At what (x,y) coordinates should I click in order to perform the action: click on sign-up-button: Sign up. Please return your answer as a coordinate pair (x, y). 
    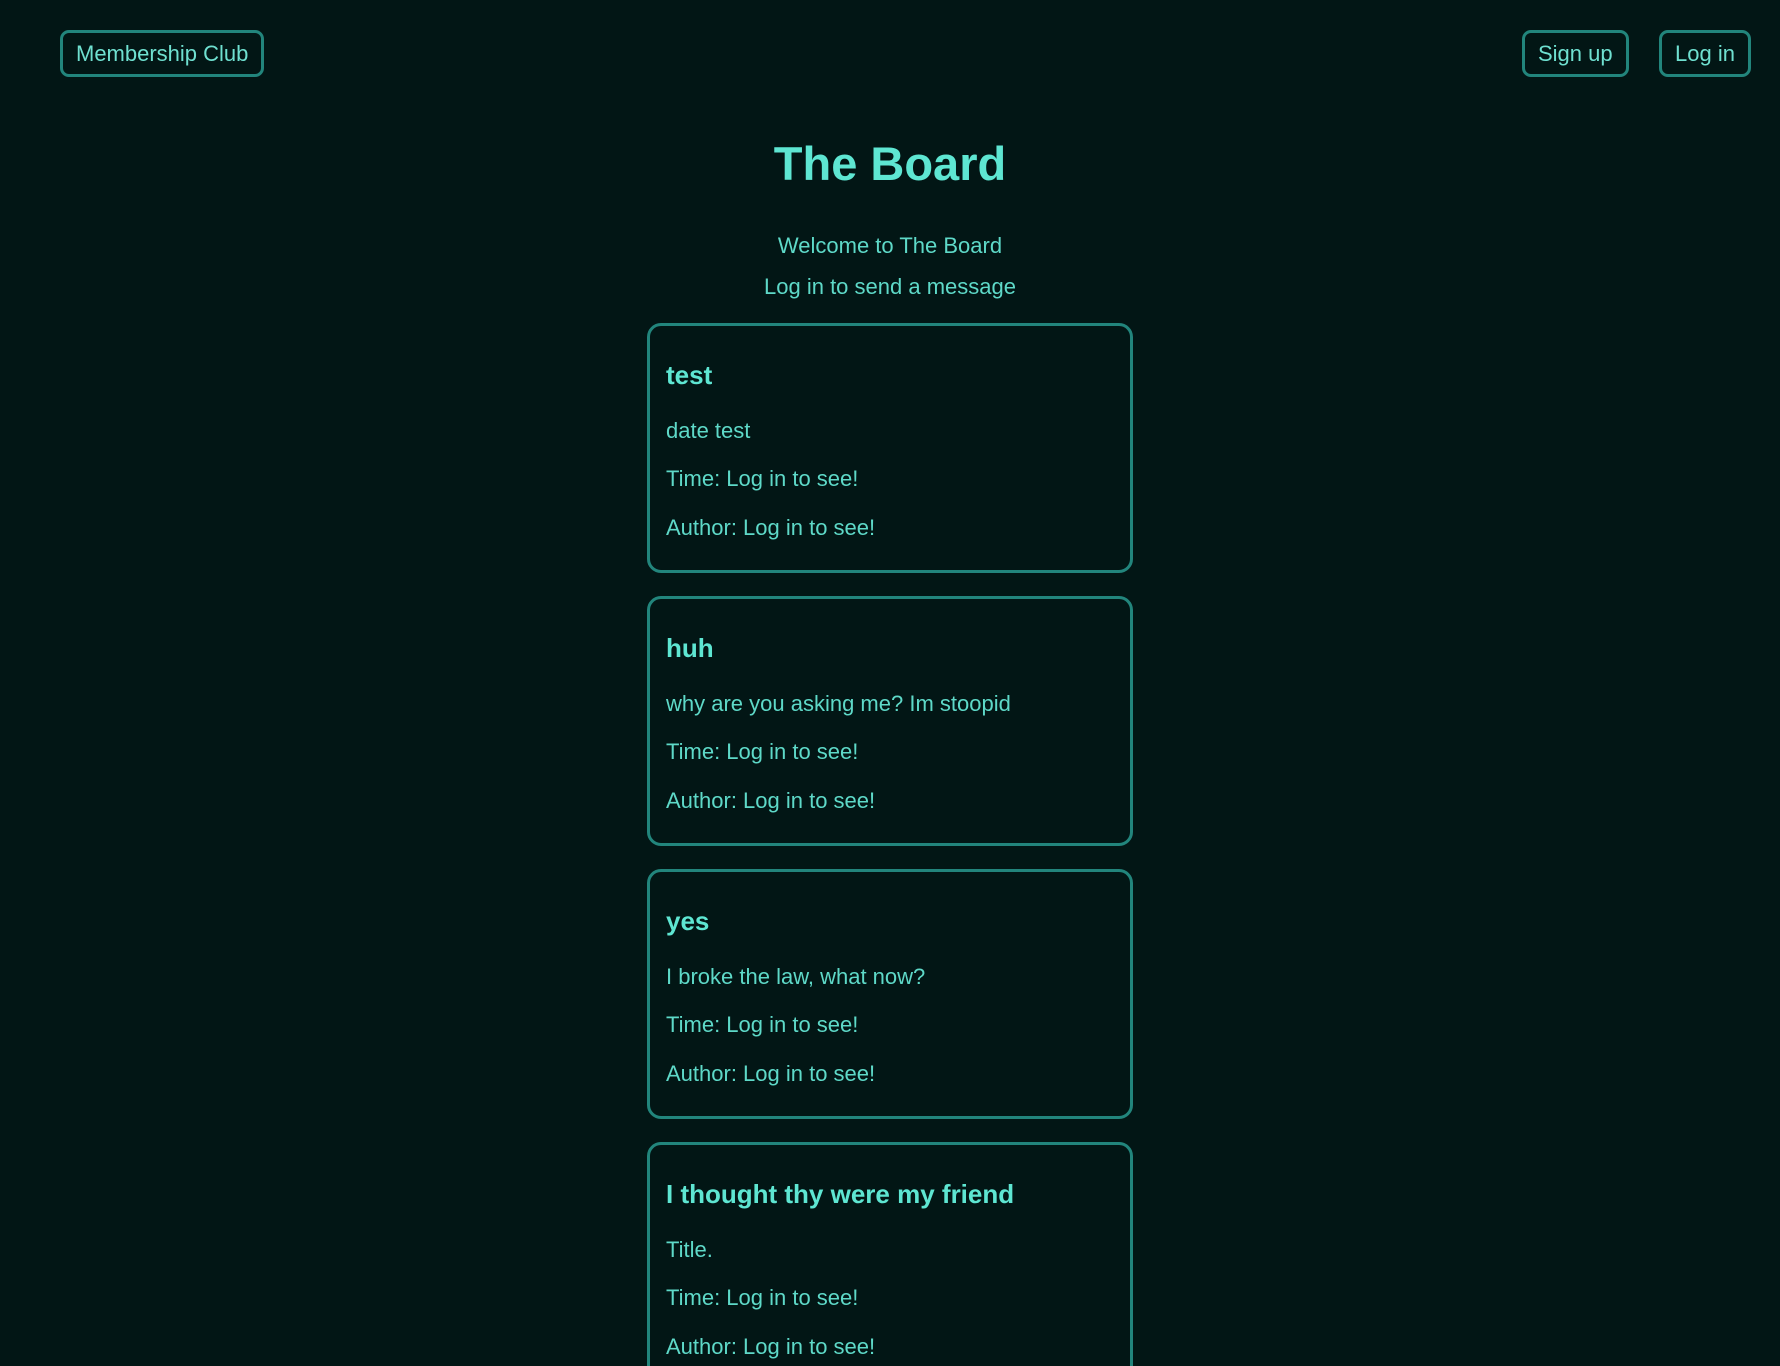
    Looking at the image, I should click on (1575, 53).